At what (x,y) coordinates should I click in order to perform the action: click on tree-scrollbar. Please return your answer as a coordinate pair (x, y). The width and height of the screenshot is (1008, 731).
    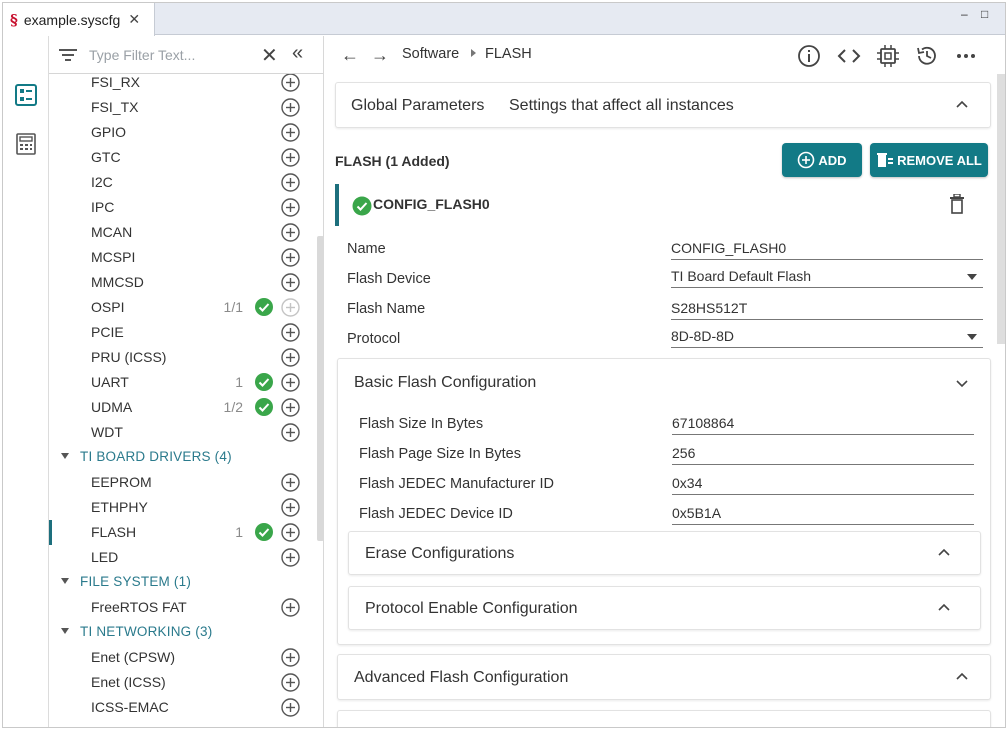
    Looking at the image, I should click on (320, 388).